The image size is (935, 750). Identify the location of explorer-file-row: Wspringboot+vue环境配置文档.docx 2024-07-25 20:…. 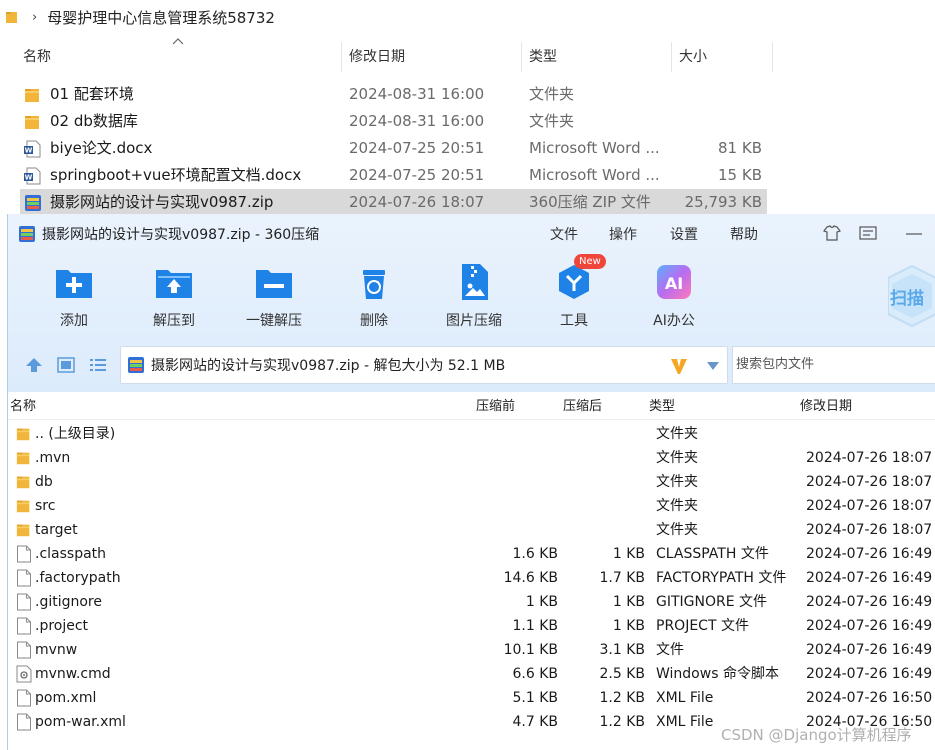
(393, 175).